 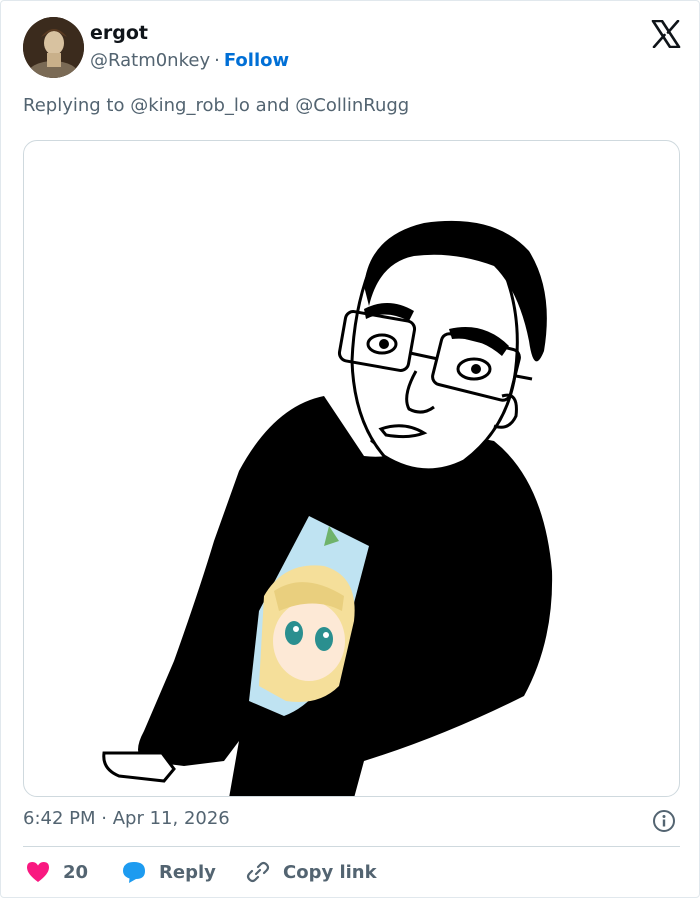 I want to click on reply-label: Reply, so click(x=187, y=872).